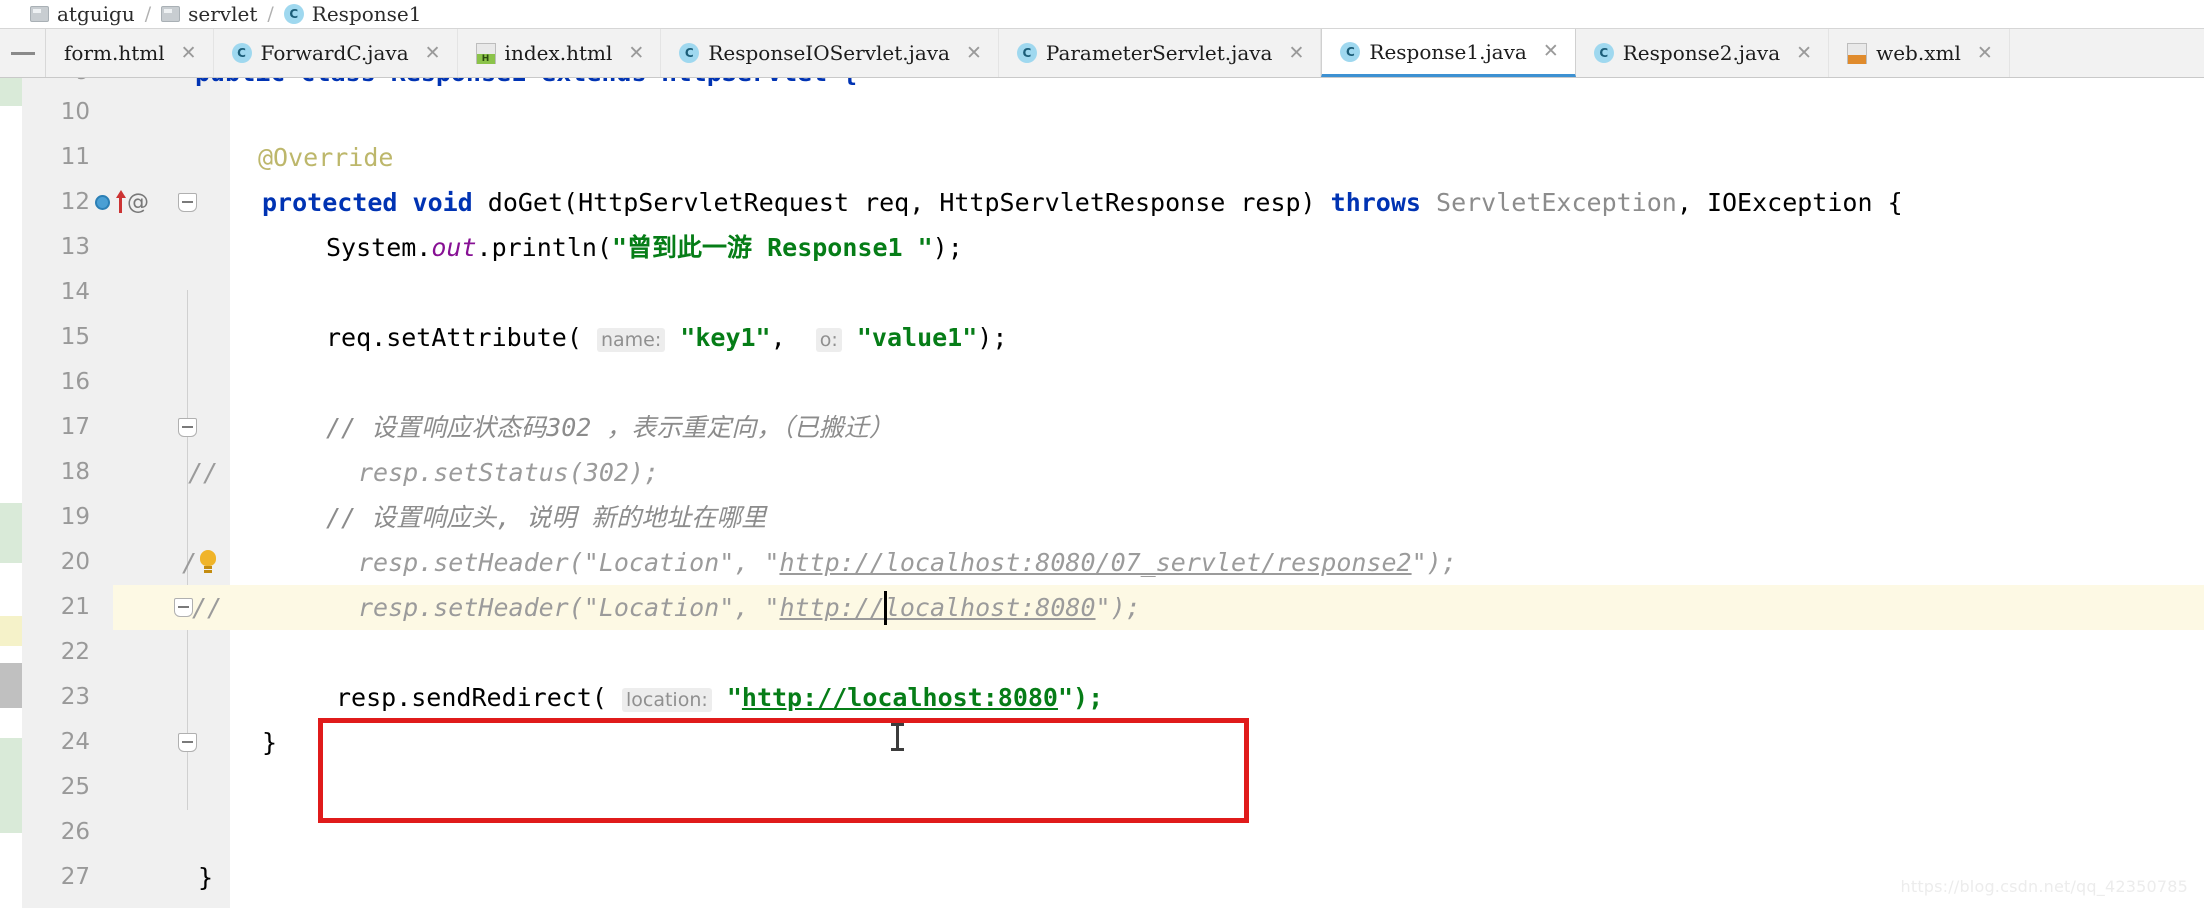 This screenshot has width=2204, height=908. What do you see at coordinates (1102, 517) in the screenshot?
I see `code-line-19: 19 // 设置响应头, 说明 新的地址在哪里` at bounding box center [1102, 517].